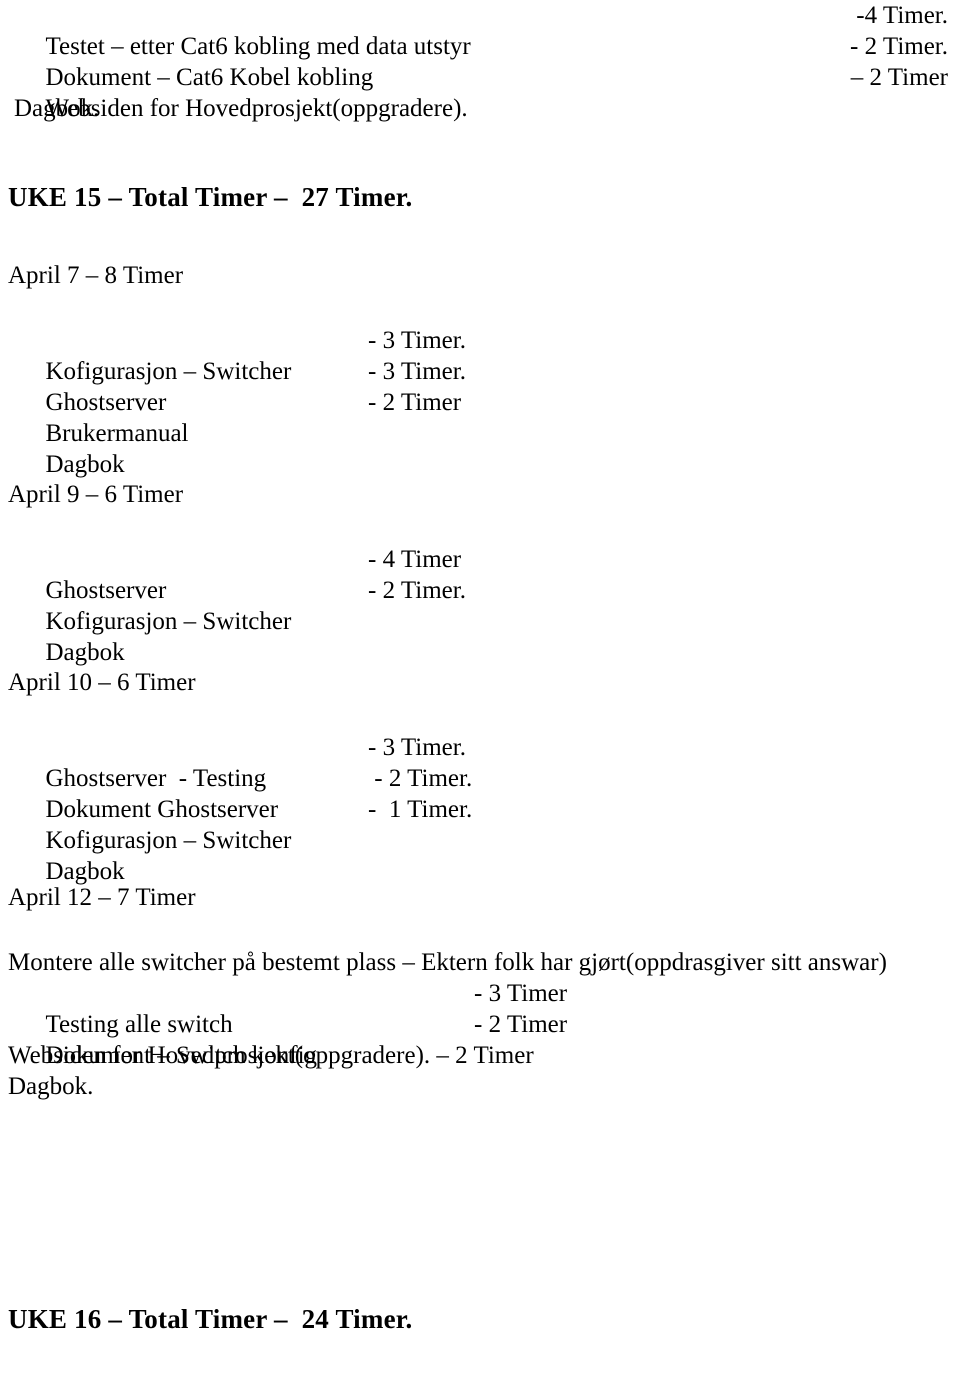 This screenshot has width=960, height=1390. What do you see at coordinates (210, 1319) in the screenshot?
I see `week-16-heading: UKE 16 – Total Timer – 24 Timer.` at bounding box center [210, 1319].